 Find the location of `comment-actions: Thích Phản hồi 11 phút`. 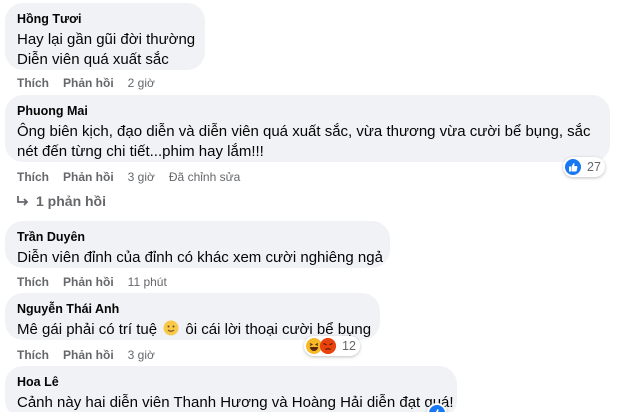

comment-actions: Thích Phản hồi 11 phút is located at coordinates (92, 282).